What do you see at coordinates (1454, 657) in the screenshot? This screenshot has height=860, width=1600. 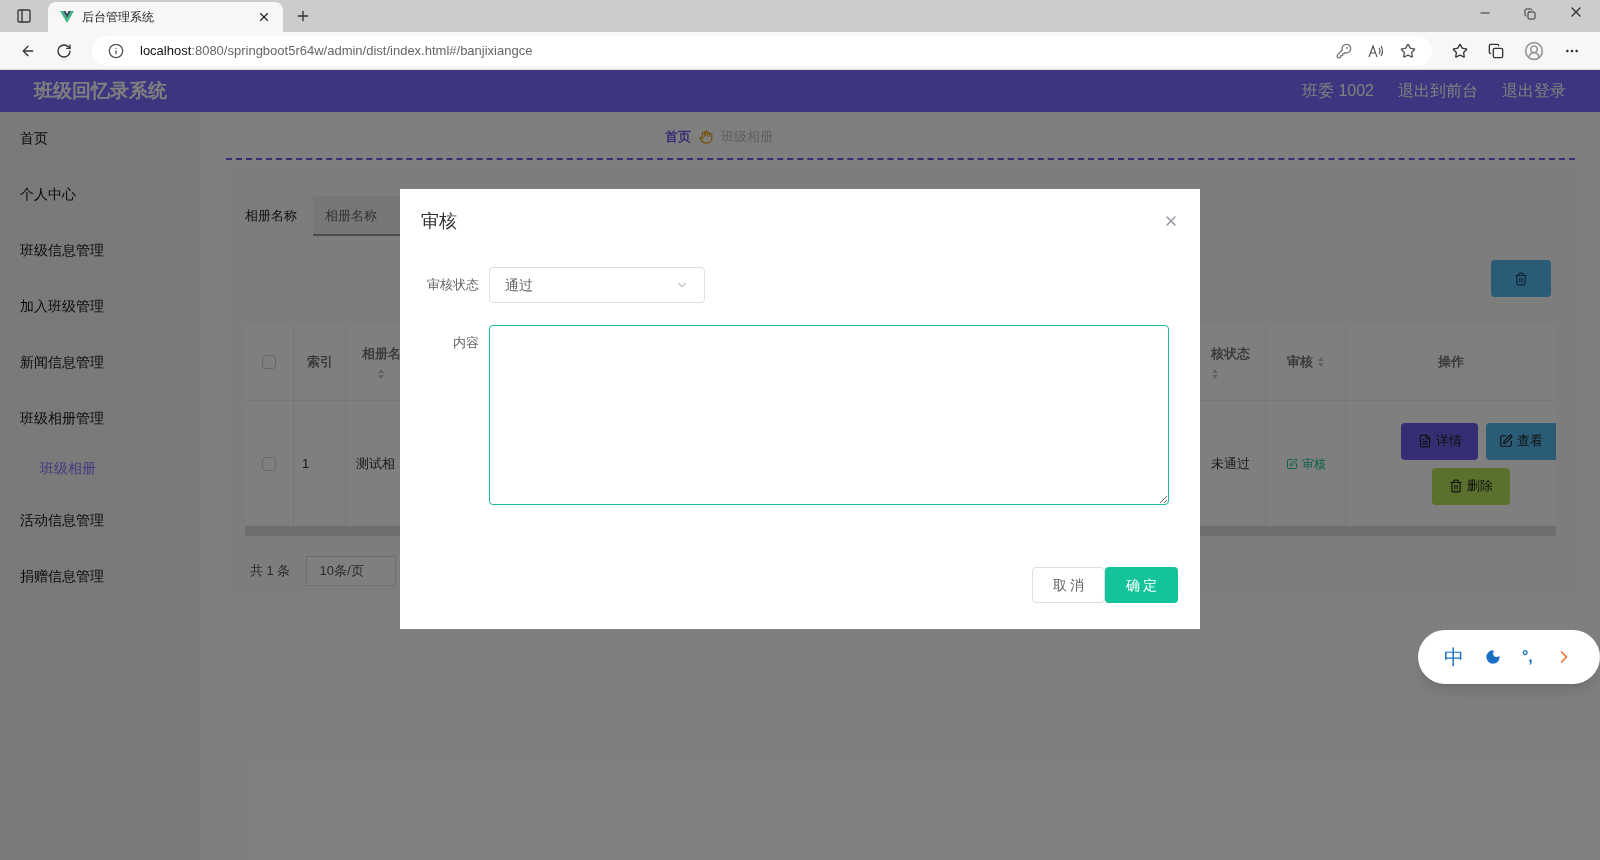 I see `ime-mode: 中` at bounding box center [1454, 657].